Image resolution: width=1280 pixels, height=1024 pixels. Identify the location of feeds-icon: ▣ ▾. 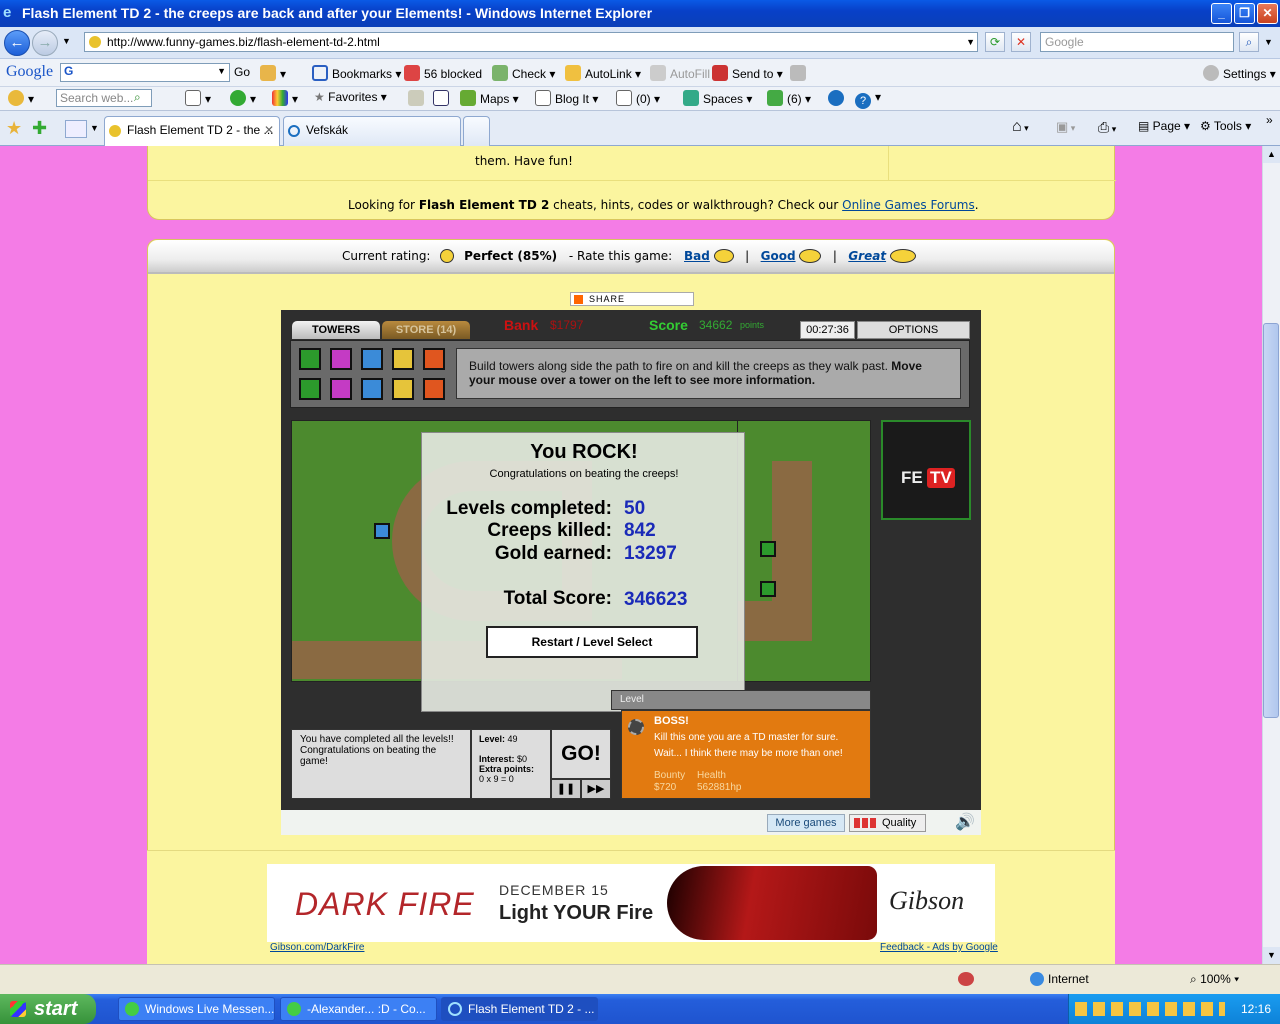
(1065, 127).